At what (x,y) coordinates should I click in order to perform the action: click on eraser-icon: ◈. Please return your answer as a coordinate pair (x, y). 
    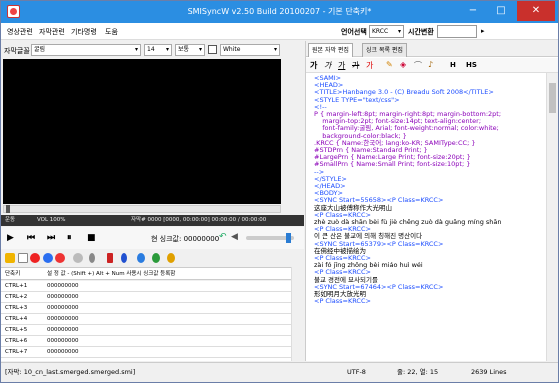
    Looking at the image, I should click on (403, 64).